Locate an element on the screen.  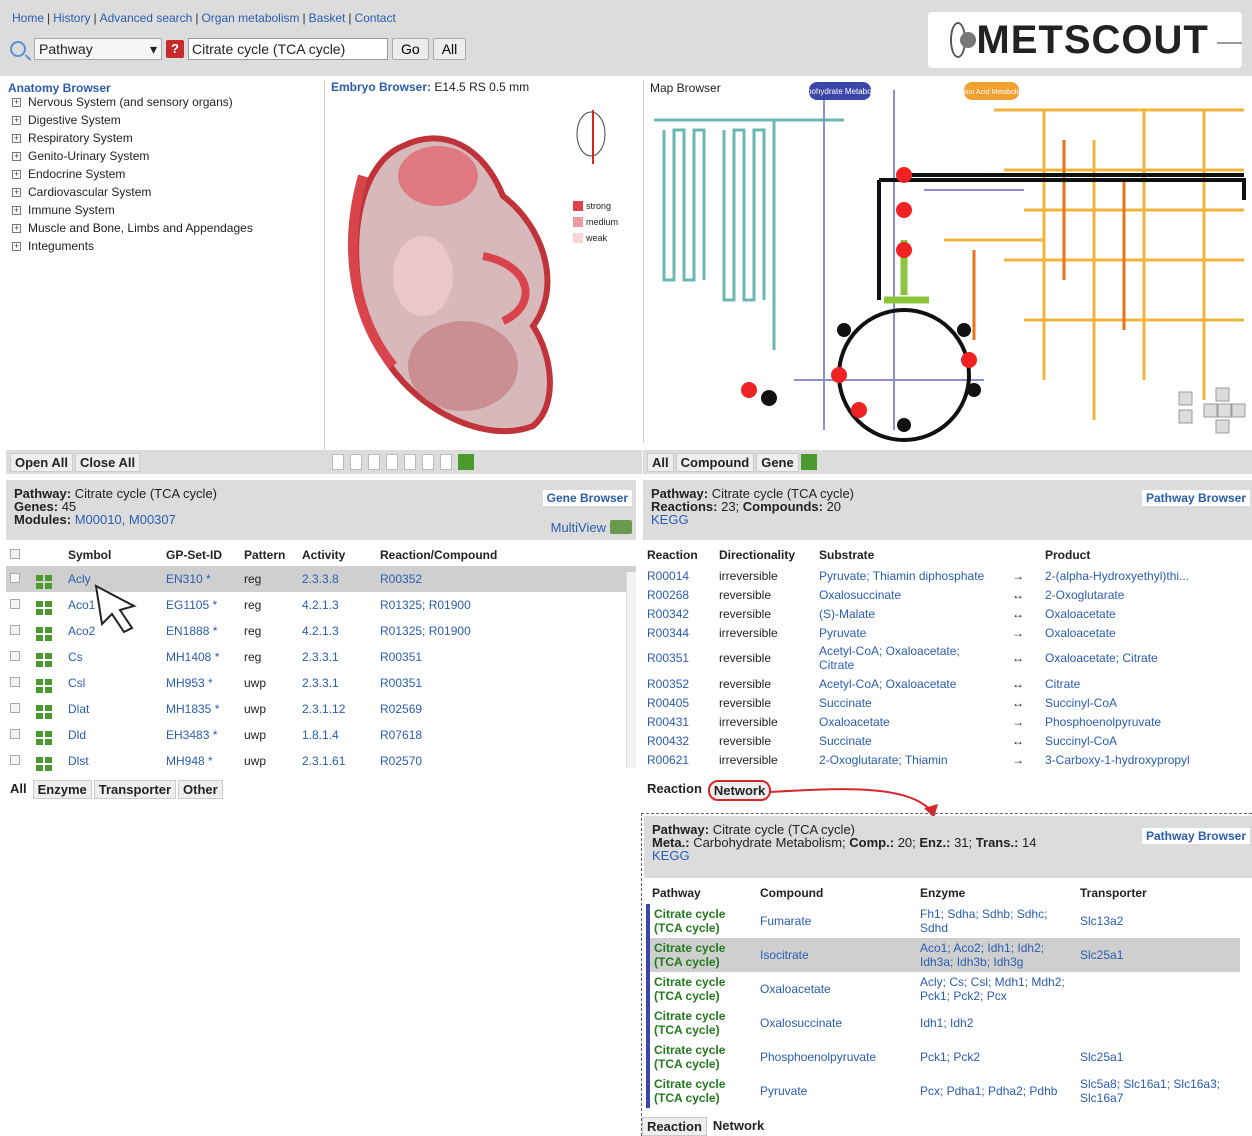
nav-advanced-search: Advanced search is located at coordinates (146, 18).